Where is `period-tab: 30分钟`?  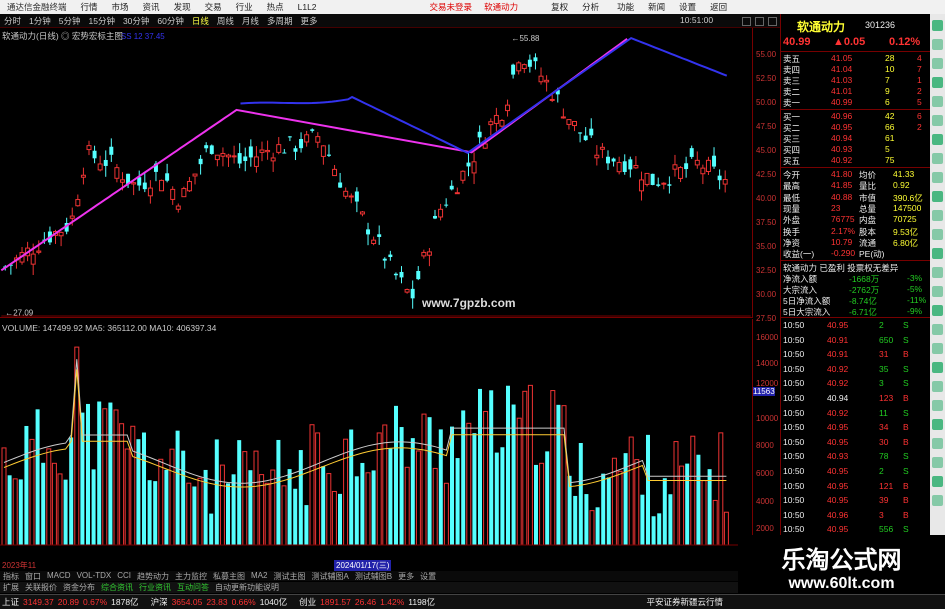 period-tab: 30分钟 is located at coordinates (136, 21).